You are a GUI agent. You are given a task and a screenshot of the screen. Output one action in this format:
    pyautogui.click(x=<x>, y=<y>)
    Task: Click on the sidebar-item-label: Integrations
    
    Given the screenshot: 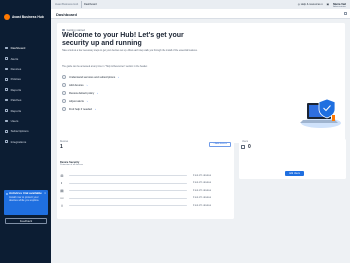 What is the action you would take?
    pyautogui.click(x=18, y=141)
    